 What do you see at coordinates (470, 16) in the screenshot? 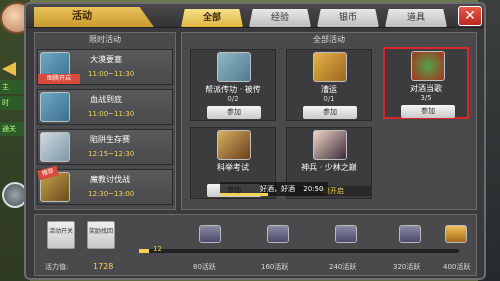
I see `close-button: ✕` at bounding box center [470, 16].